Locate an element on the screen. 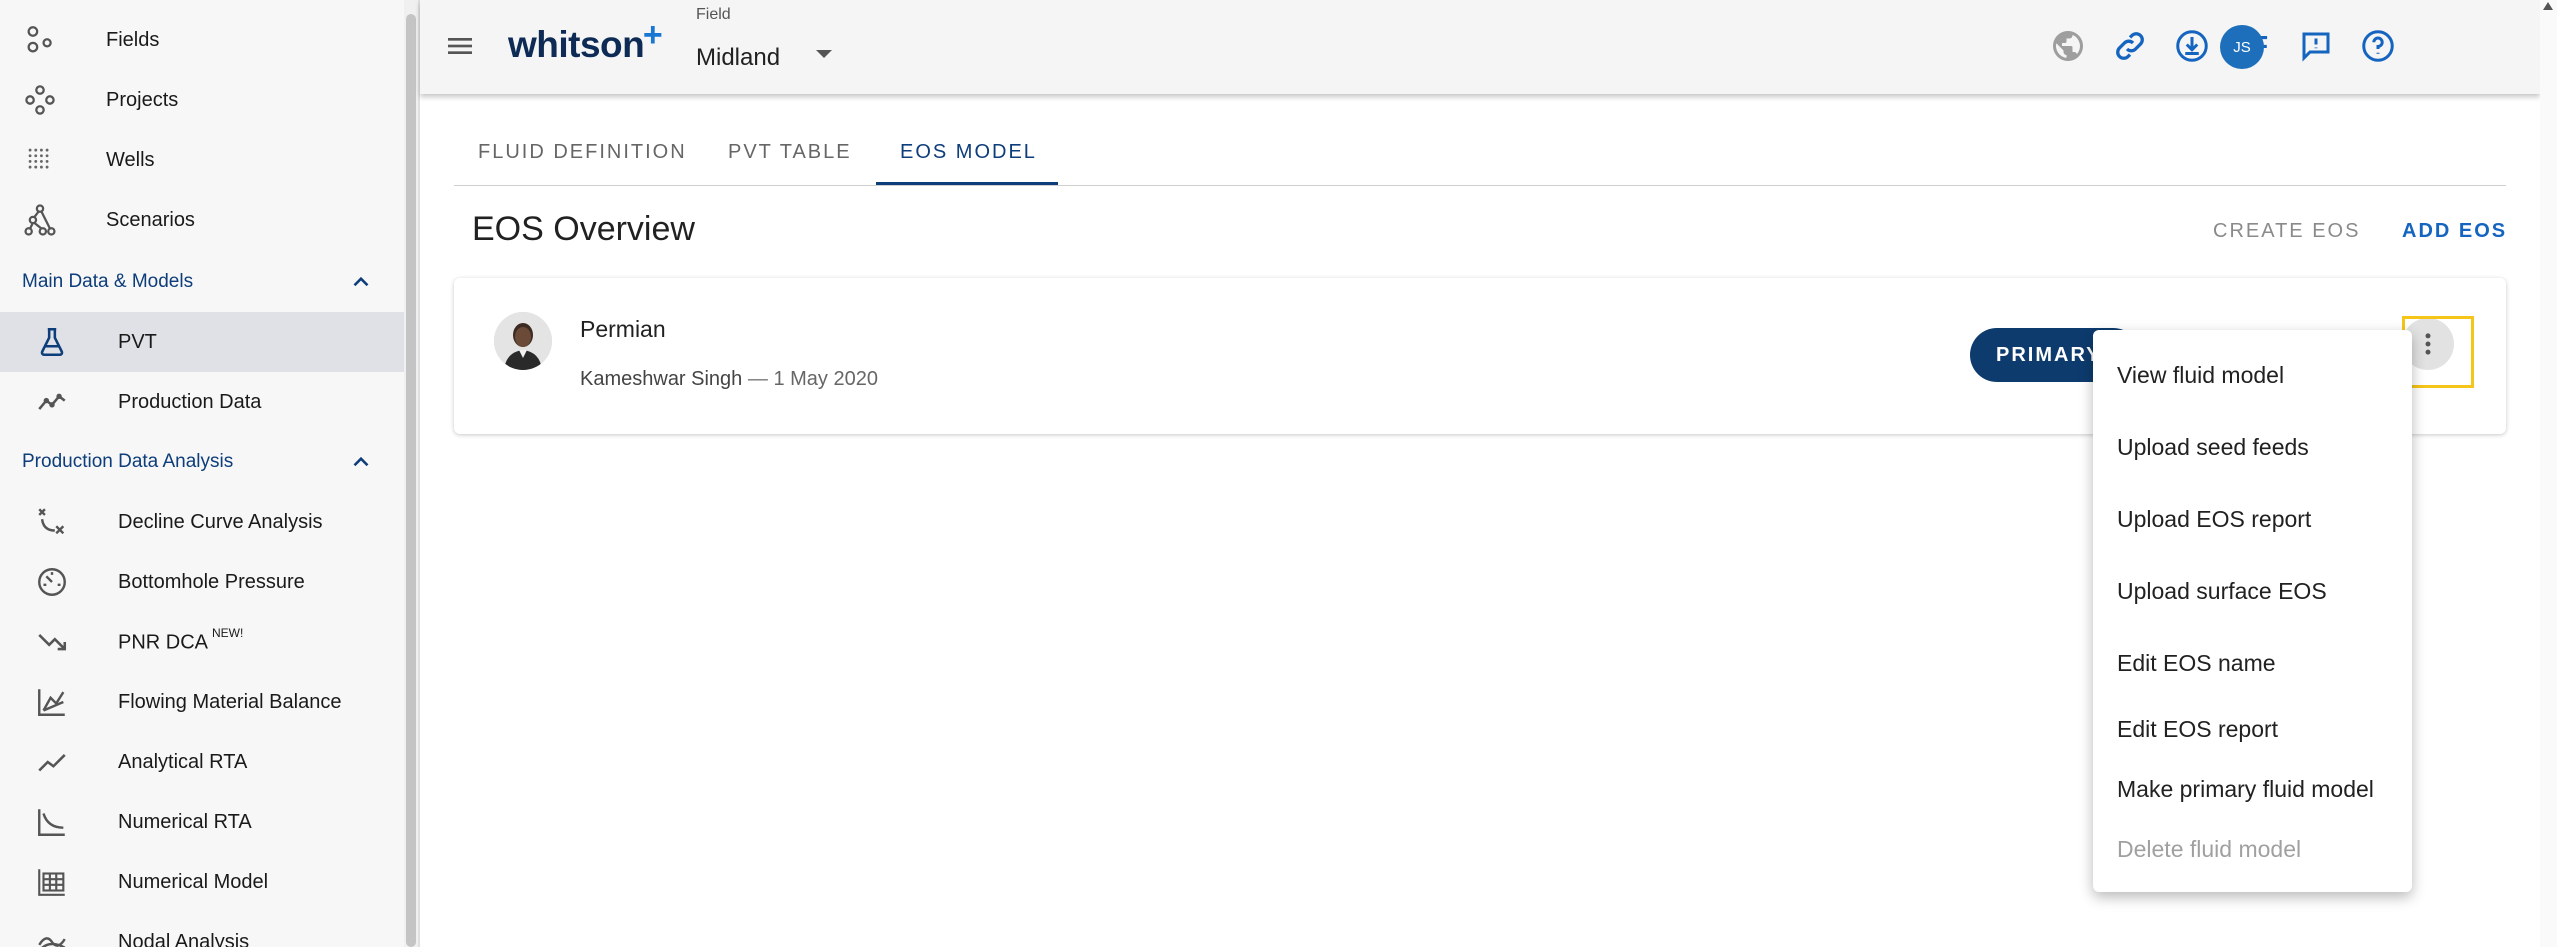 This screenshot has width=2557, height=947. sidebar-item-pnr-dca: PNR DCA NEW! is located at coordinates (202, 642).